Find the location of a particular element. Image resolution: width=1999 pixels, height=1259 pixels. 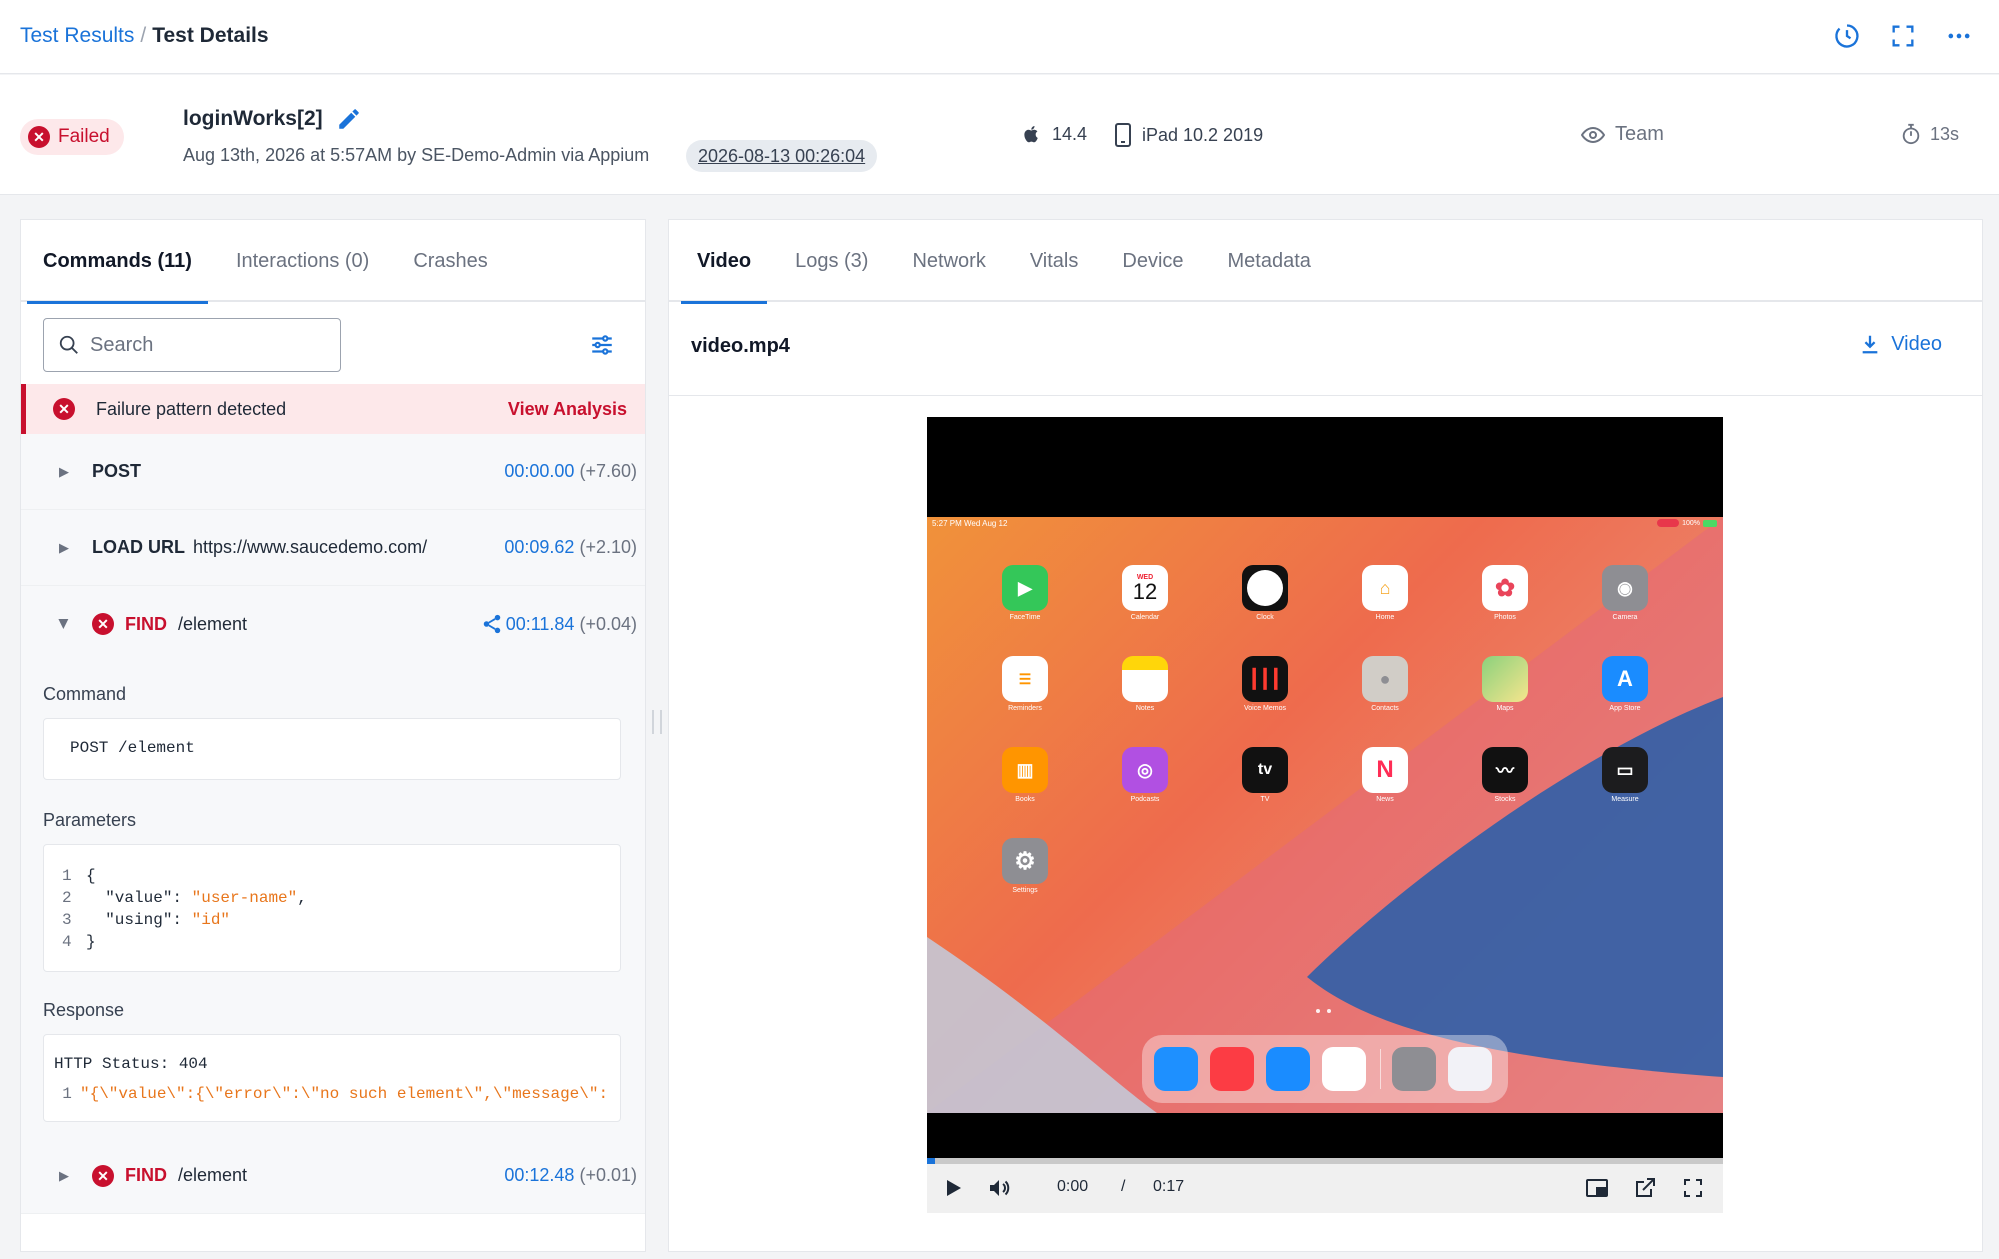

battery-percent: 100% is located at coordinates (1691, 523).